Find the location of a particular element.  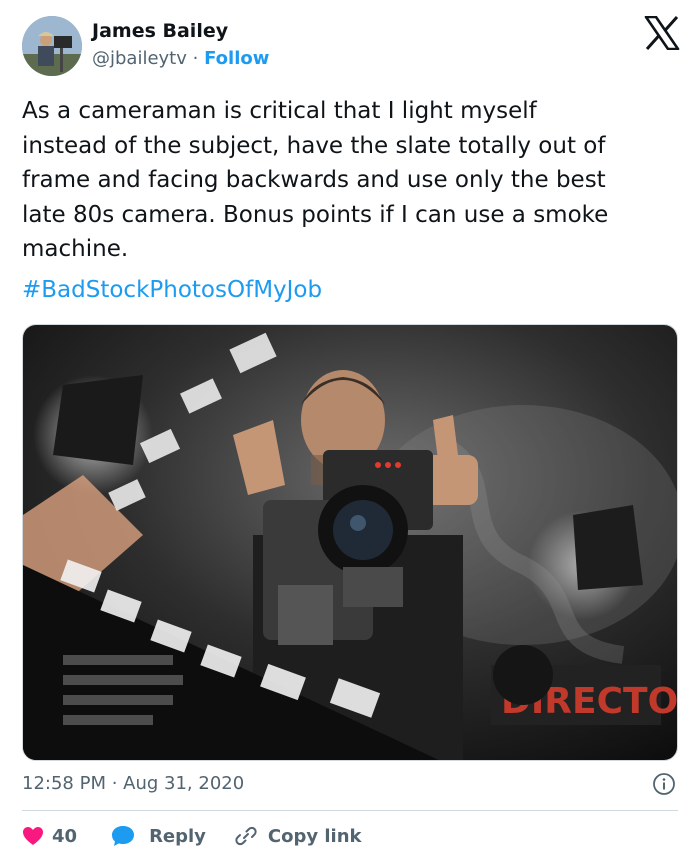

info-icon is located at coordinates (664, 784).